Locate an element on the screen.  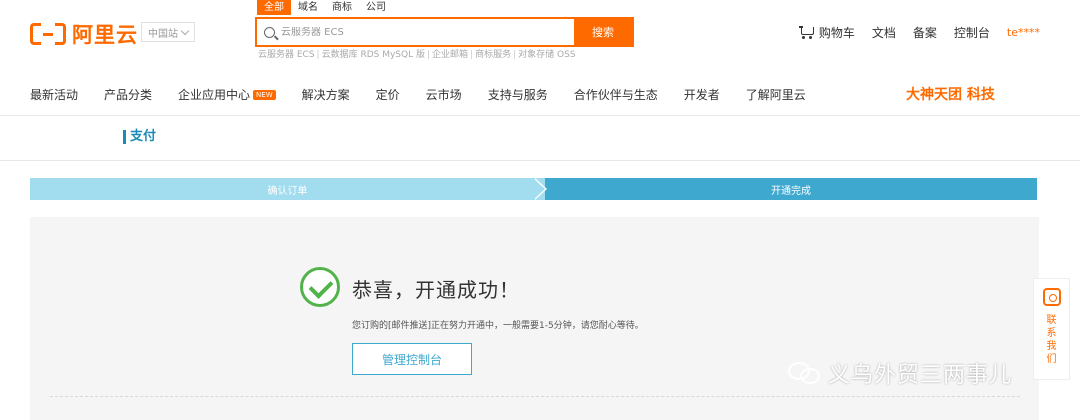
nav-item-developers: 开发者 is located at coordinates (702, 94).